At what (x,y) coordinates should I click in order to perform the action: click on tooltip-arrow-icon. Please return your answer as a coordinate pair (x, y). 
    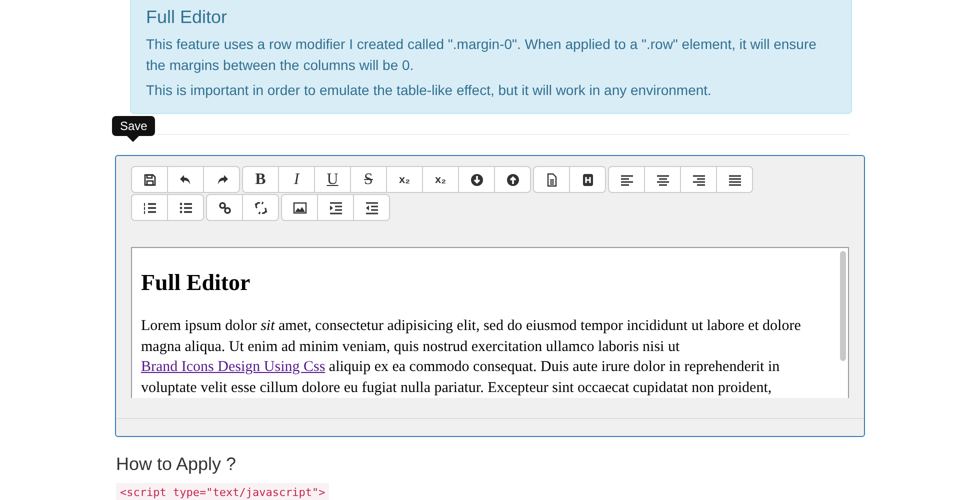
    Looking at the image, I should click on (133, 139).